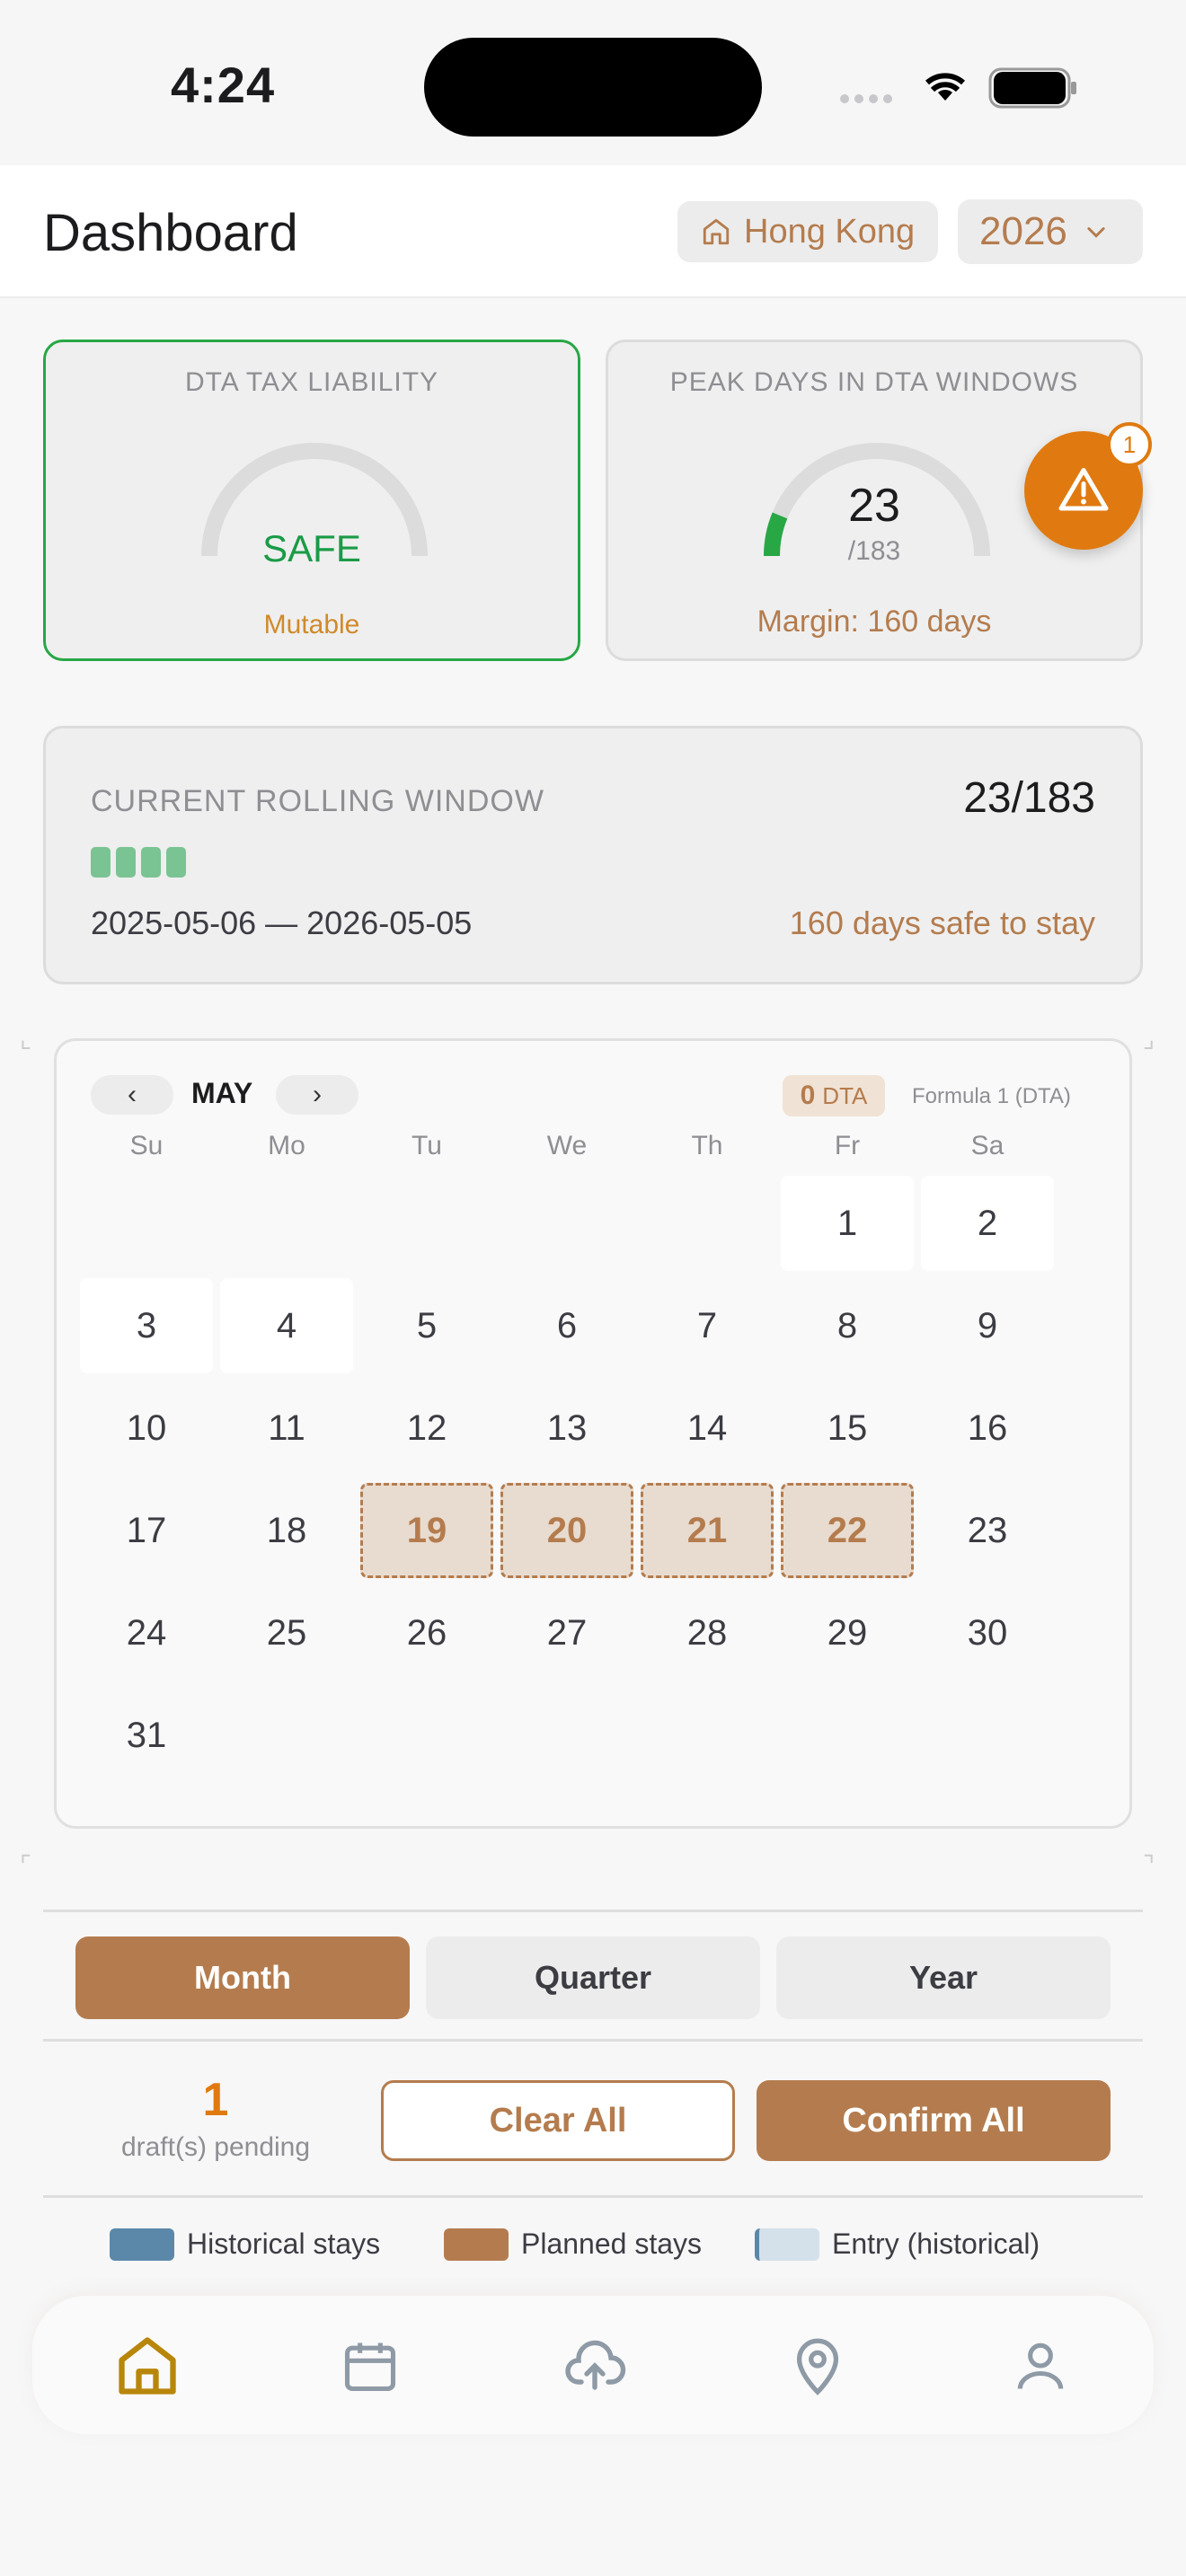 Image resolution: width=1186 pixels, height=2576 pixels. I want to click on calendar-day: 2, so click(987, 1223).